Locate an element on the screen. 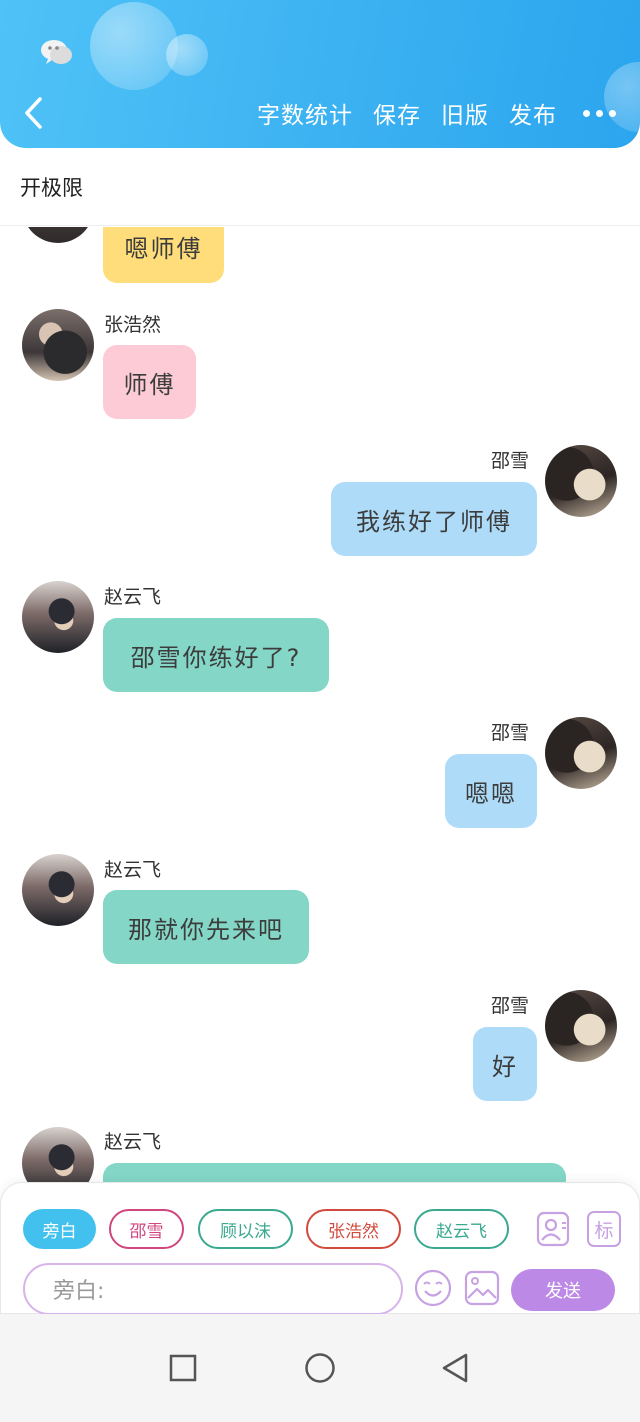  old-version-button: 旧版 is located at coordinates (465, 113).